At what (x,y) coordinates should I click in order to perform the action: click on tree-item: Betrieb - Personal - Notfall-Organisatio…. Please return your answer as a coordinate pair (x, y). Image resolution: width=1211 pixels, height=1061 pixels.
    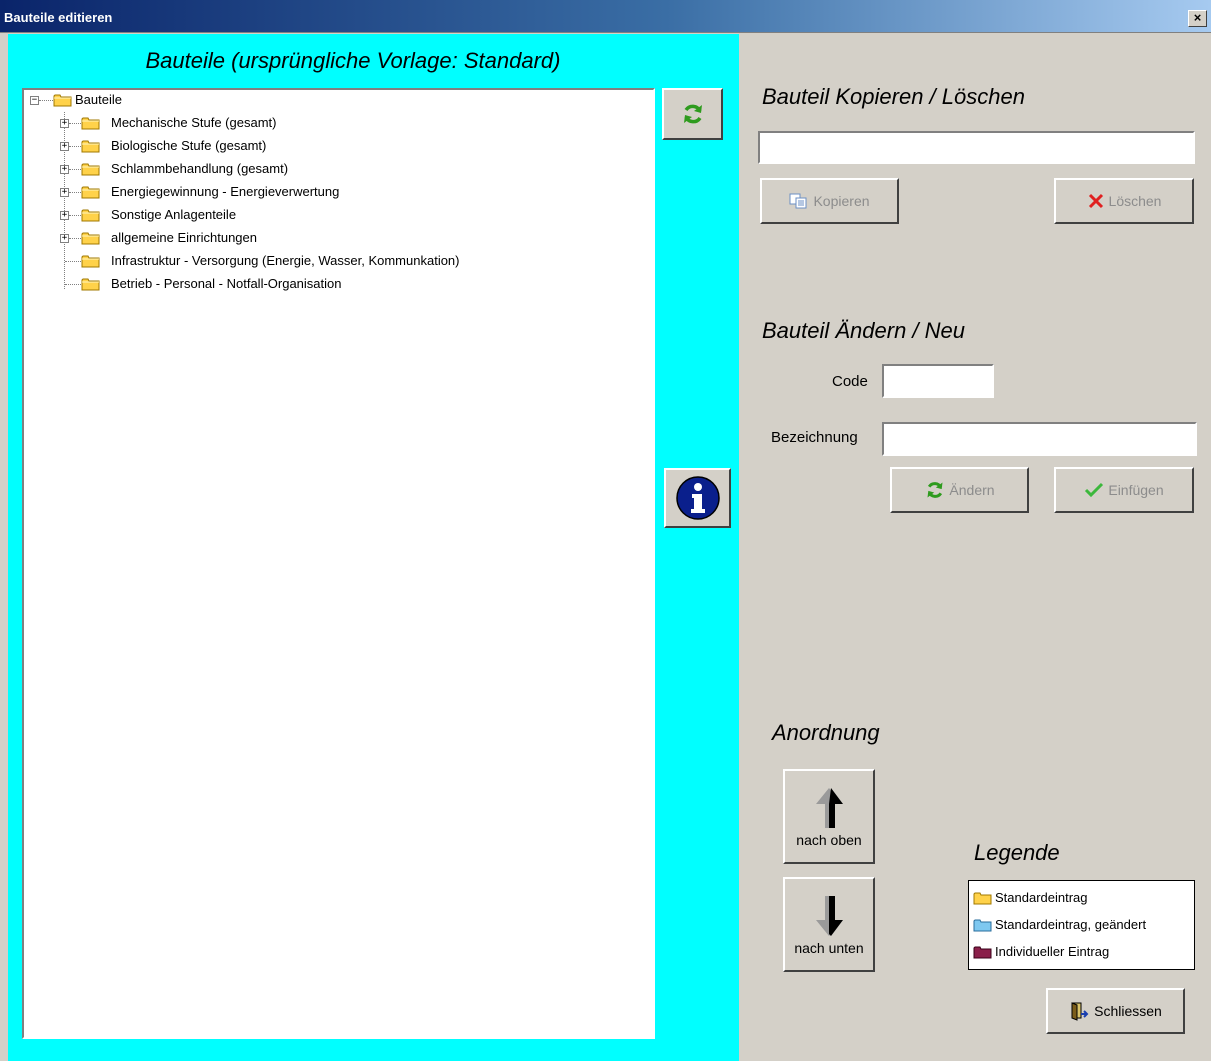
    Looking at the image, I should click on (334, 284).